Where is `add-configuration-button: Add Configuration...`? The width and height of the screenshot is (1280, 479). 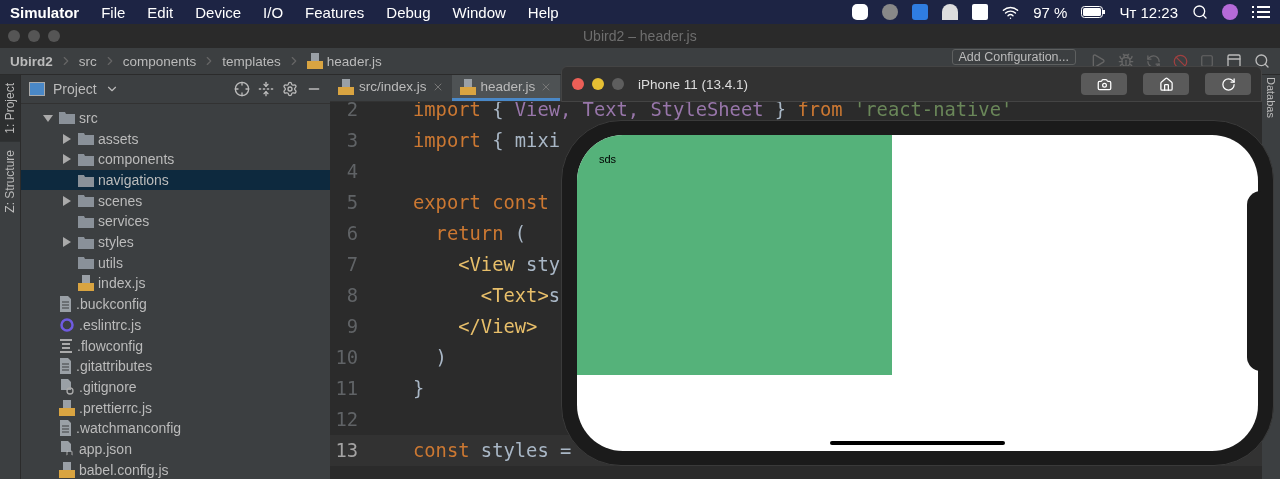 add-configuration-button: Add Configuration... is located at coordinates (1013, 57).